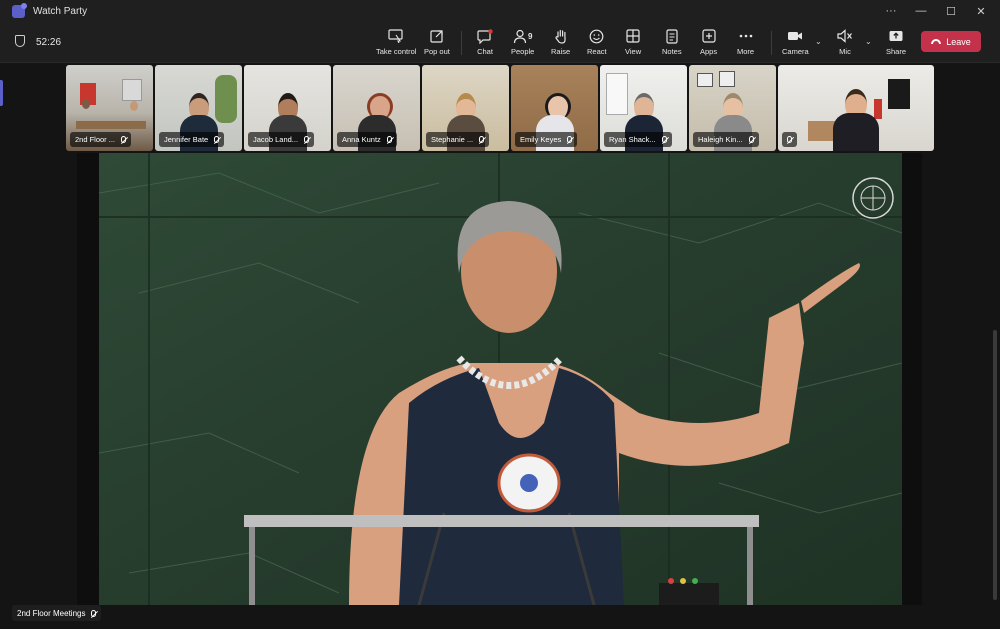  I want to click on stage-source-name: 2nd Floor Meetings, so click(51, 613).